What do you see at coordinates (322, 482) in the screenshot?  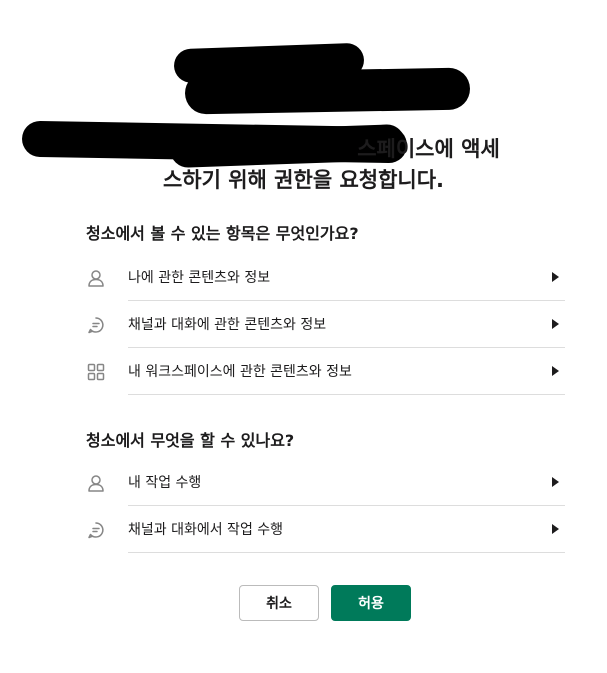 I see `do-permission-row-user-actions: 내 작업 수행` at bounding box center [322, 482].